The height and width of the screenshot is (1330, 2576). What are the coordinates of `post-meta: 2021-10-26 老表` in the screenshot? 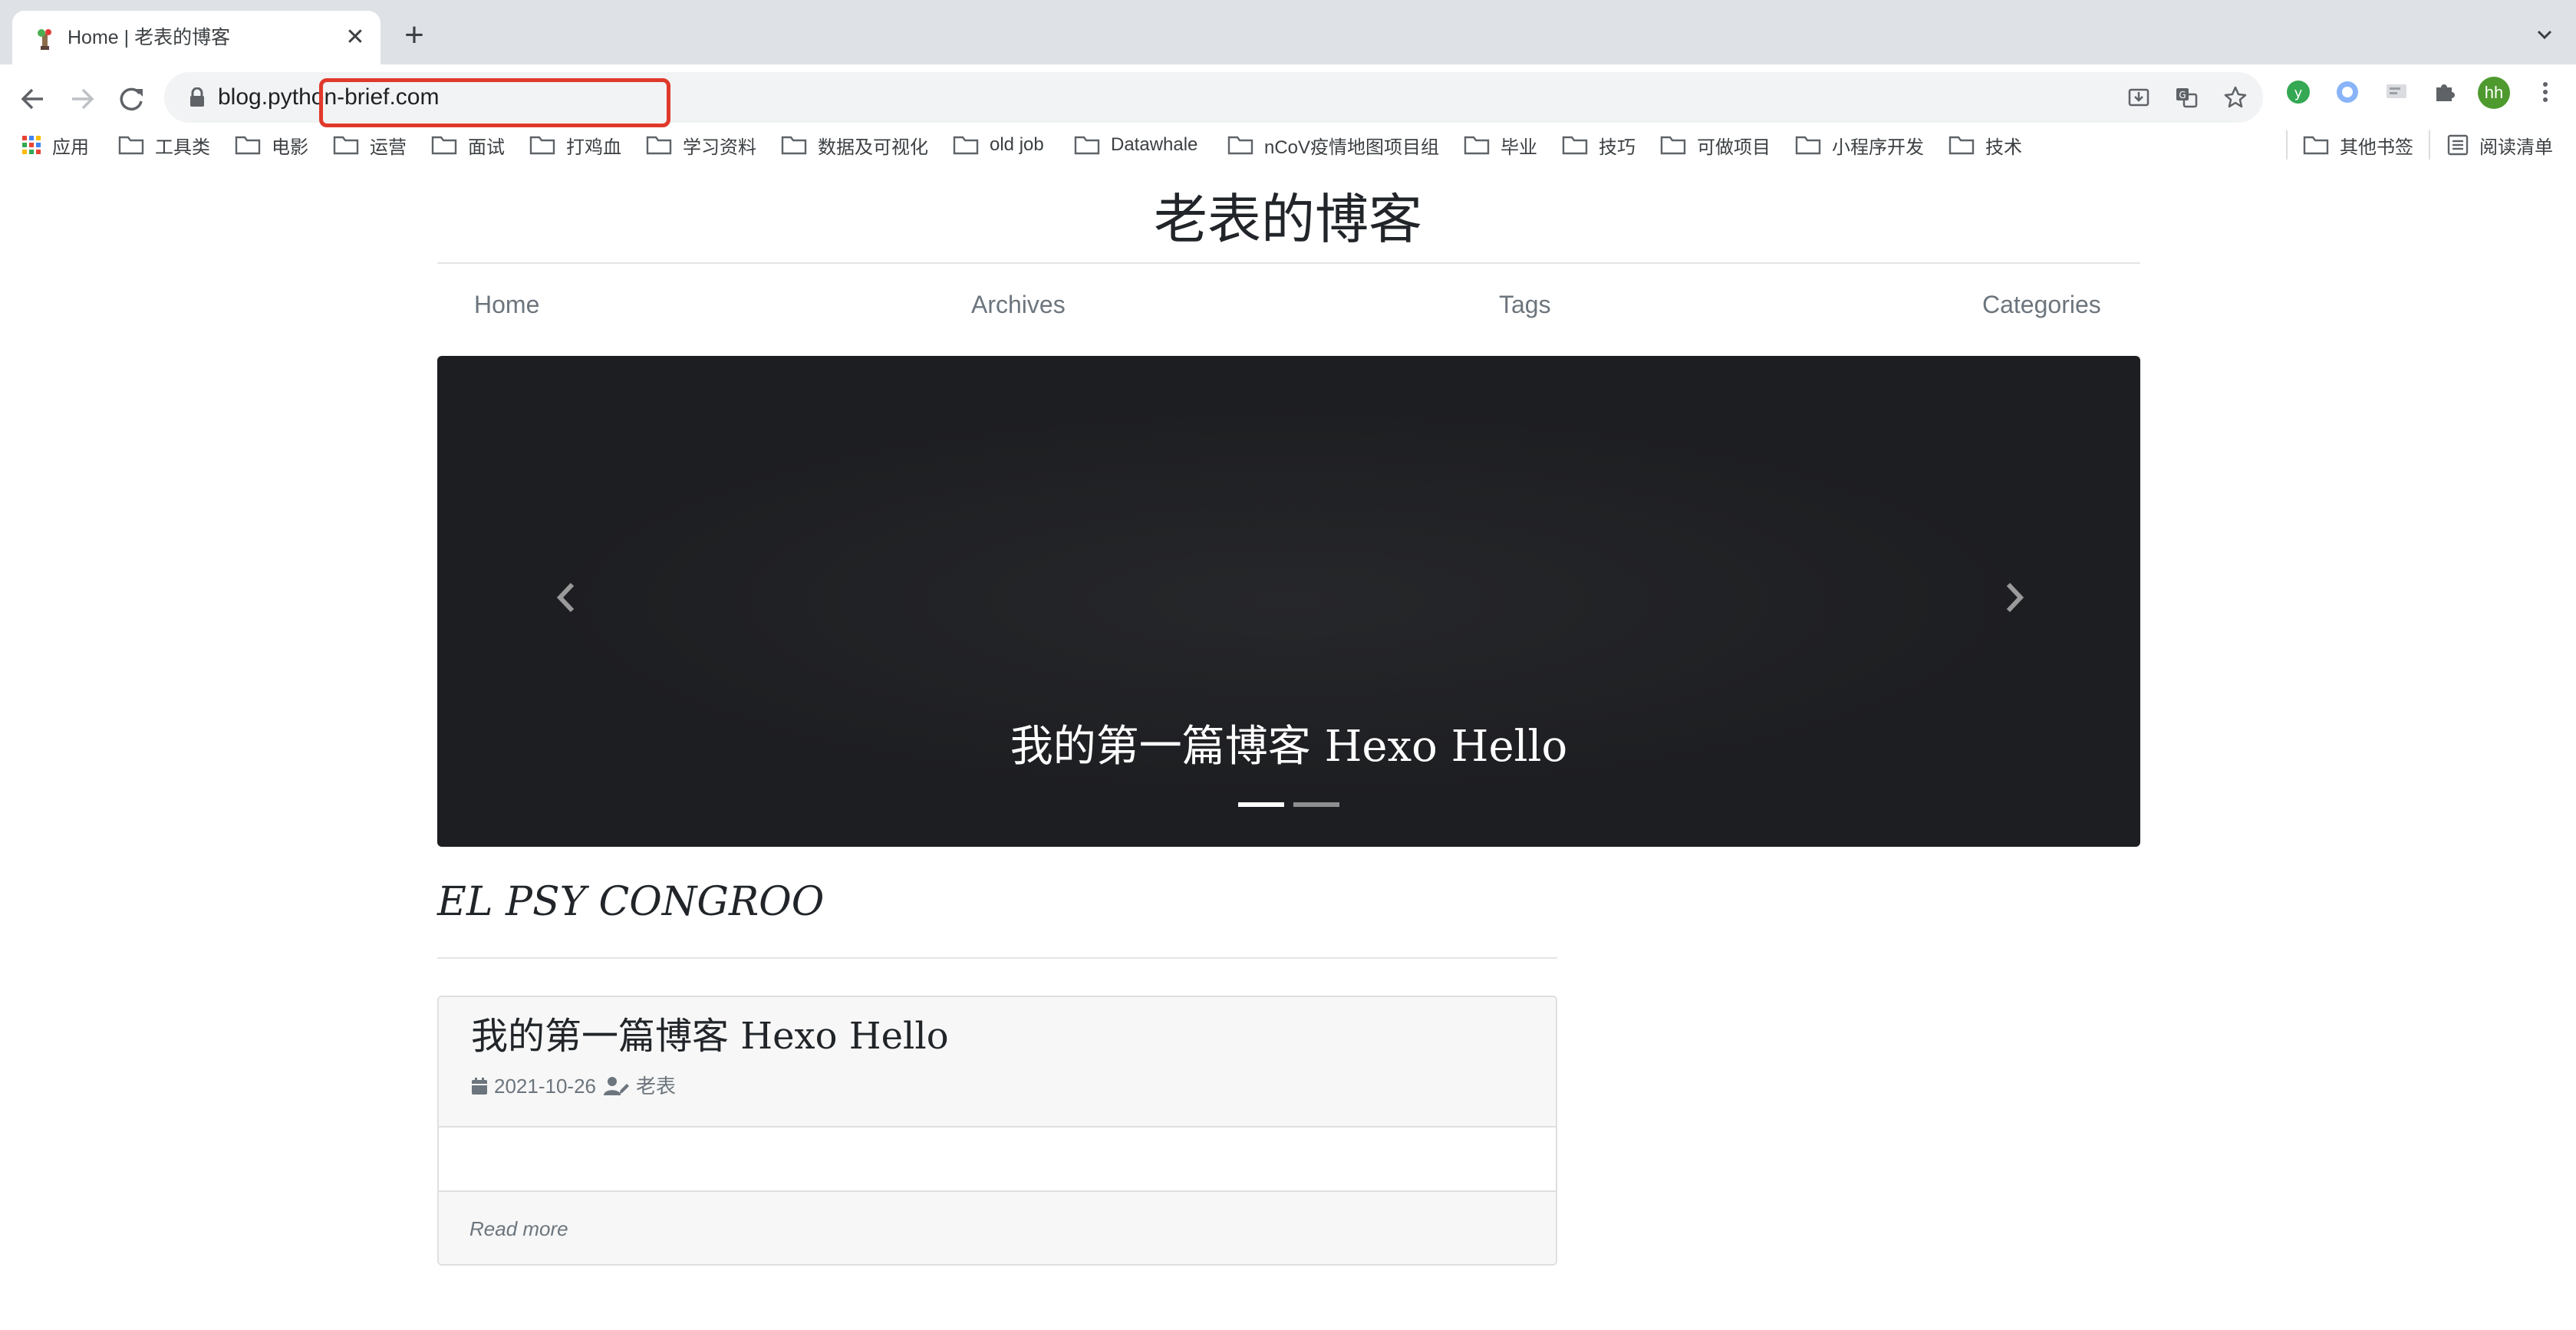 It's located at (573, 1086).